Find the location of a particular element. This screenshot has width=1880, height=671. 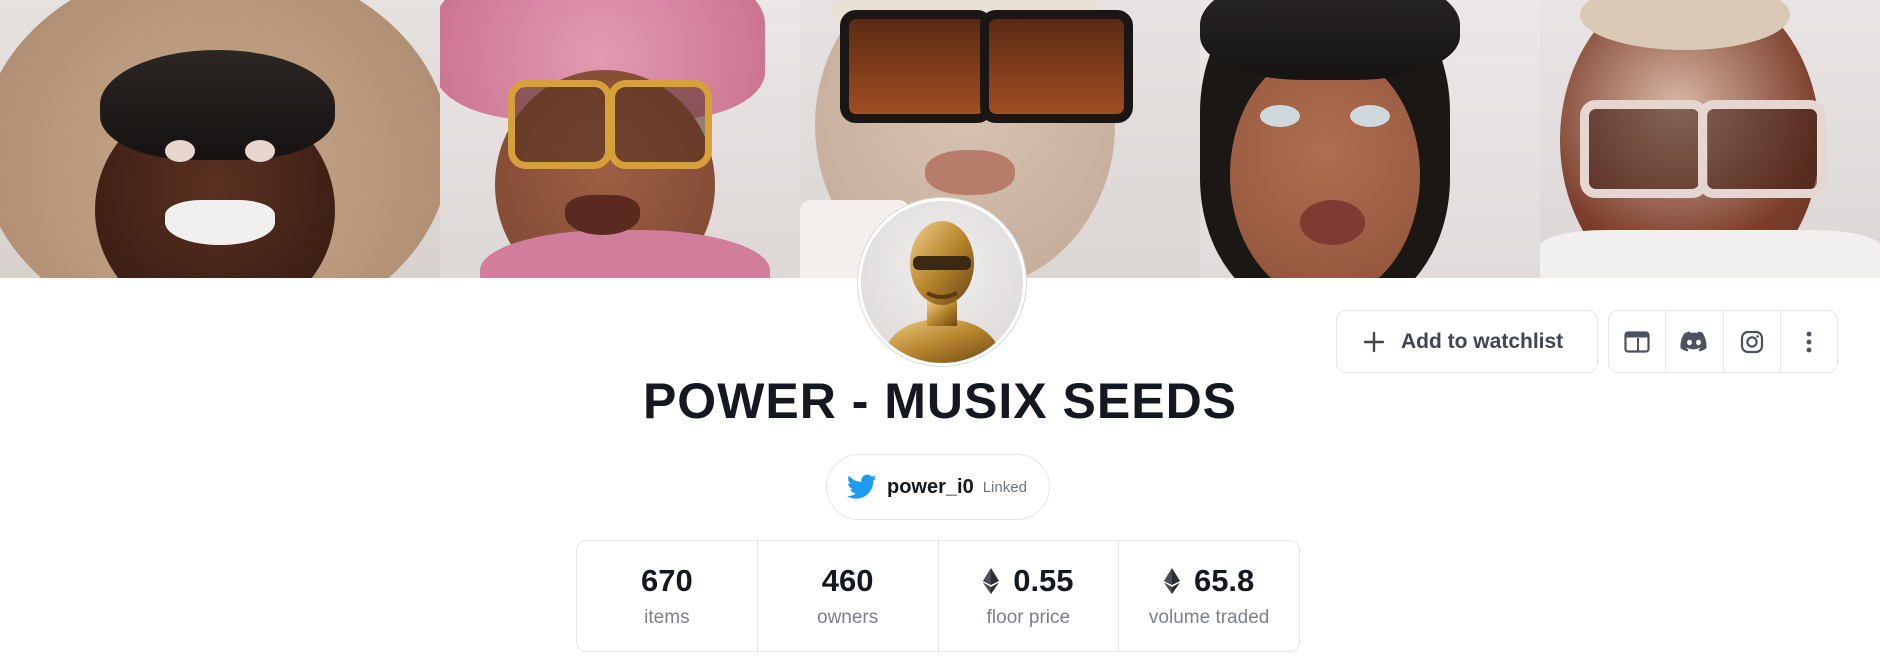

discord-icon is located at coordinates (1694, 342).